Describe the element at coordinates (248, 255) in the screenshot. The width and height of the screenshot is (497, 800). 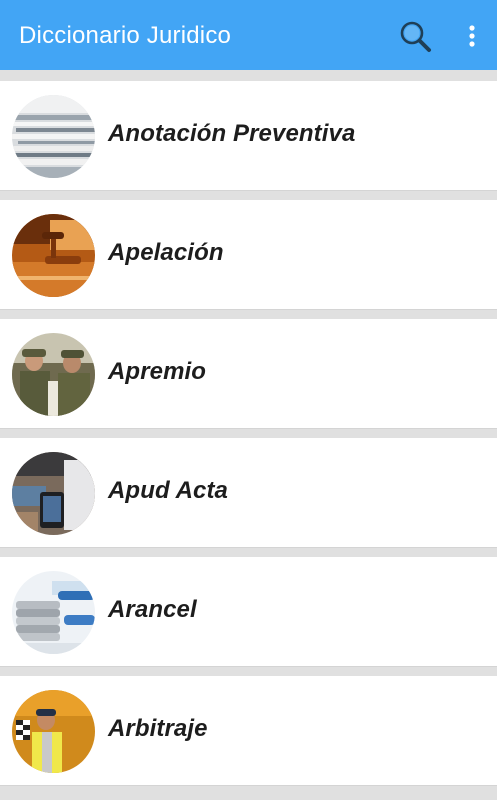
I see `term-item-apelacion: Apelación` at that location.